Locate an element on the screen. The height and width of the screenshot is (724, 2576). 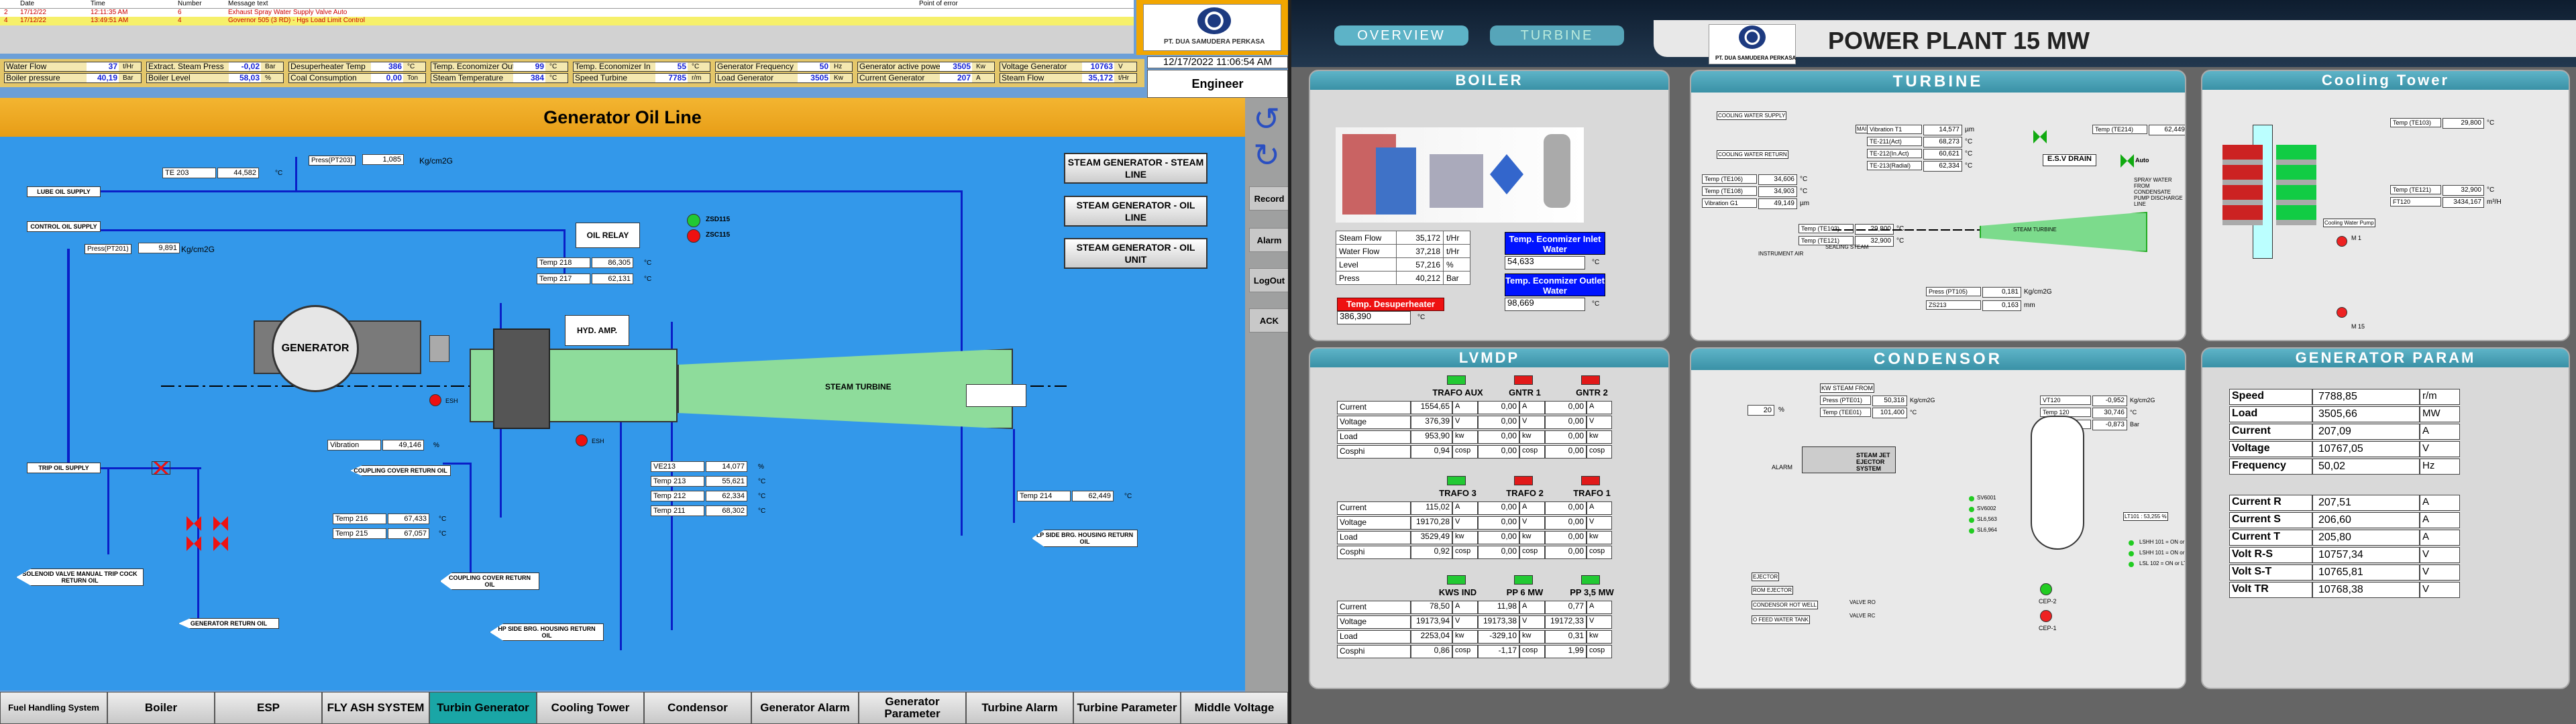
alarm-col-message: Message text is located at coordinates (248, 4).